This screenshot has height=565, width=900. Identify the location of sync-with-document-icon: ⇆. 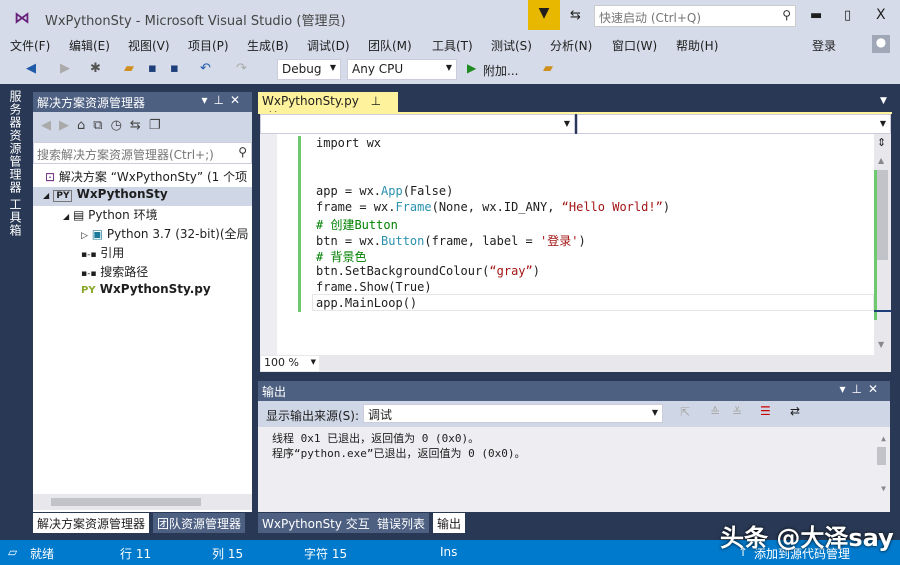
(139, 125).